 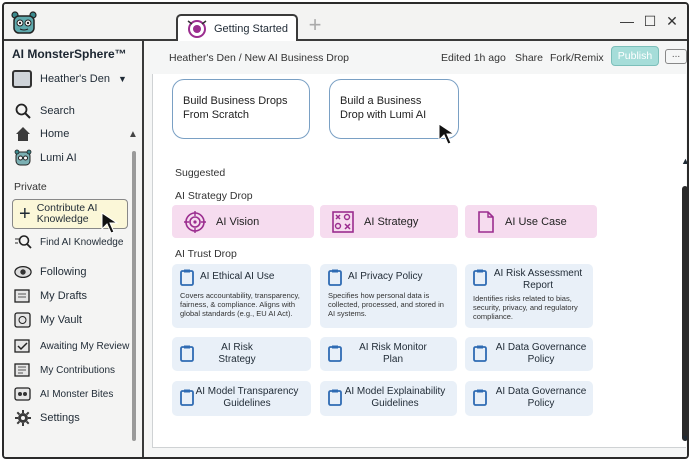 I want to click on sidebar-scroll-up: ▲, so click(x=133, y=134).